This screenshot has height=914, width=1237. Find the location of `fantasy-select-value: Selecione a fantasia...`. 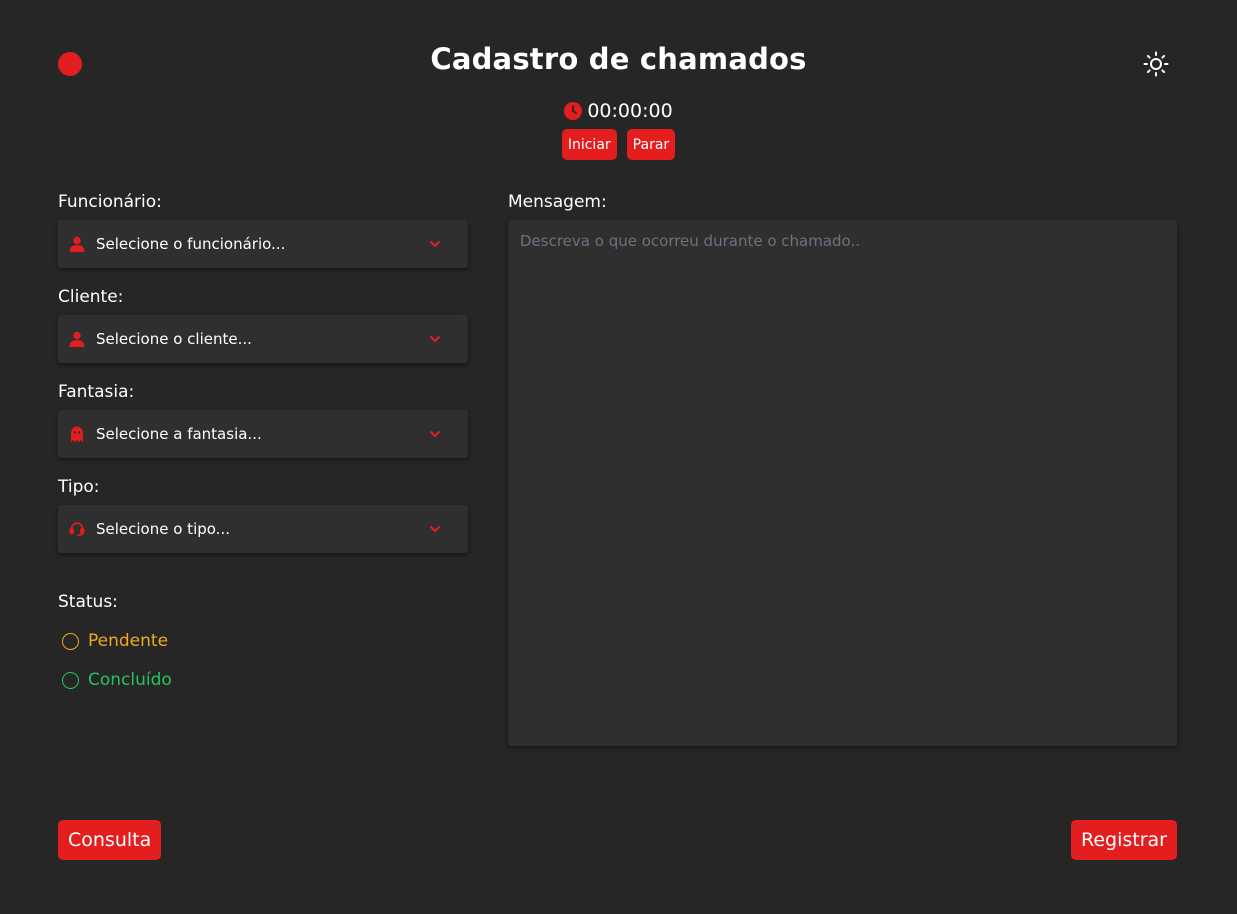

fantasy-select-value: Selecione a fantasia... is located at coordinates (179, 434).